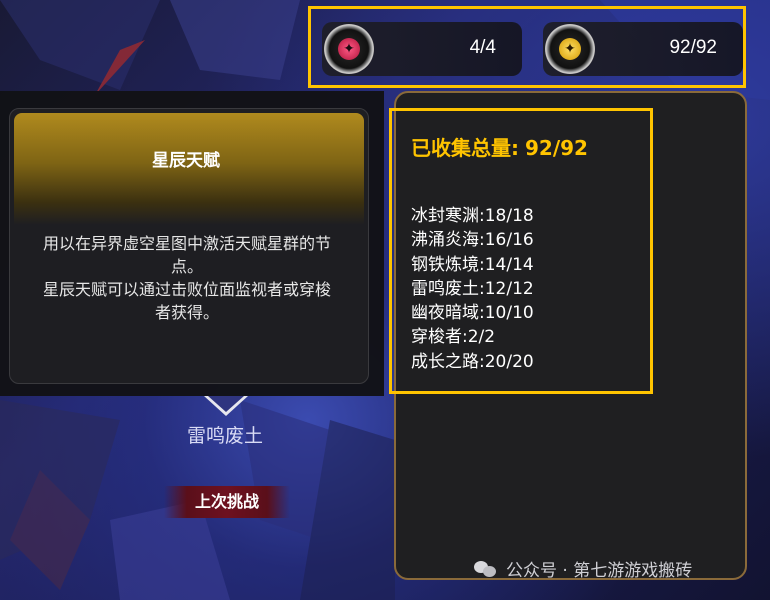 Image resolution: width=770 pixels, height=600 pixels. What do you see at coordinates (472, 313) in the screenshot?
I see `stats-row: 幽夜暗域:10/10` at bounding box center [472, 313].